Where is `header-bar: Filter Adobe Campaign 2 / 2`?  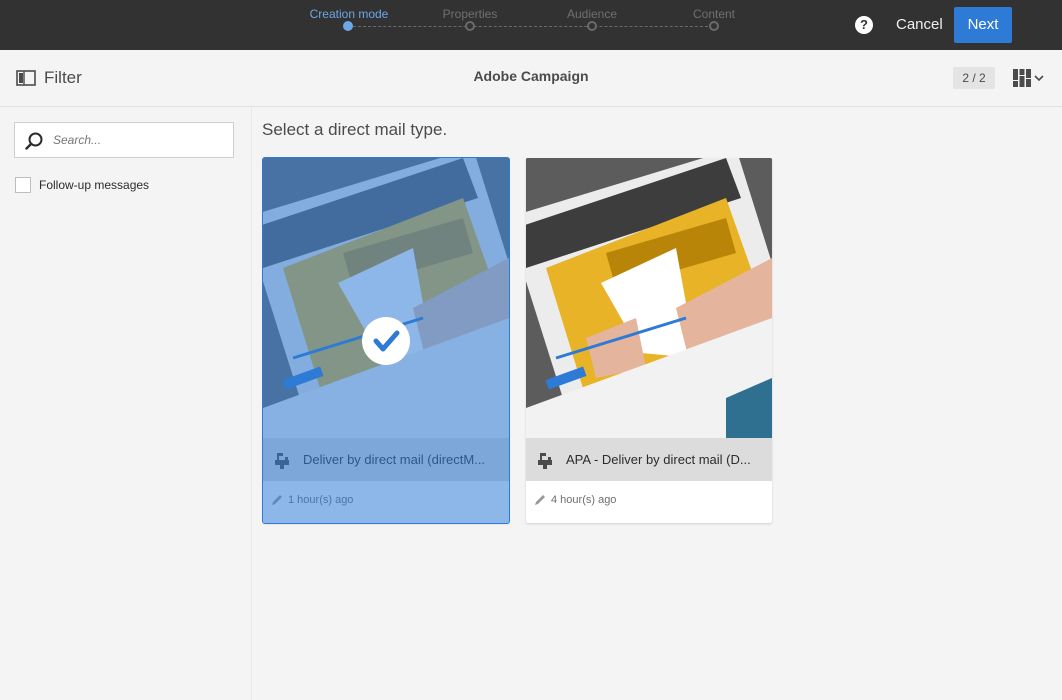
header-bar: Filter Adobe Campaign 2 / 2 is located at coordinates (531, 78).